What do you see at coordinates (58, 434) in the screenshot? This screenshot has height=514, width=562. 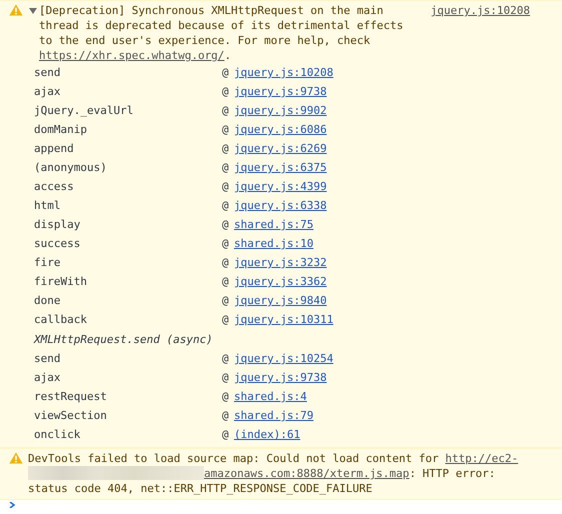 I see `function-name: onclick` at bounding box center [58, 434].